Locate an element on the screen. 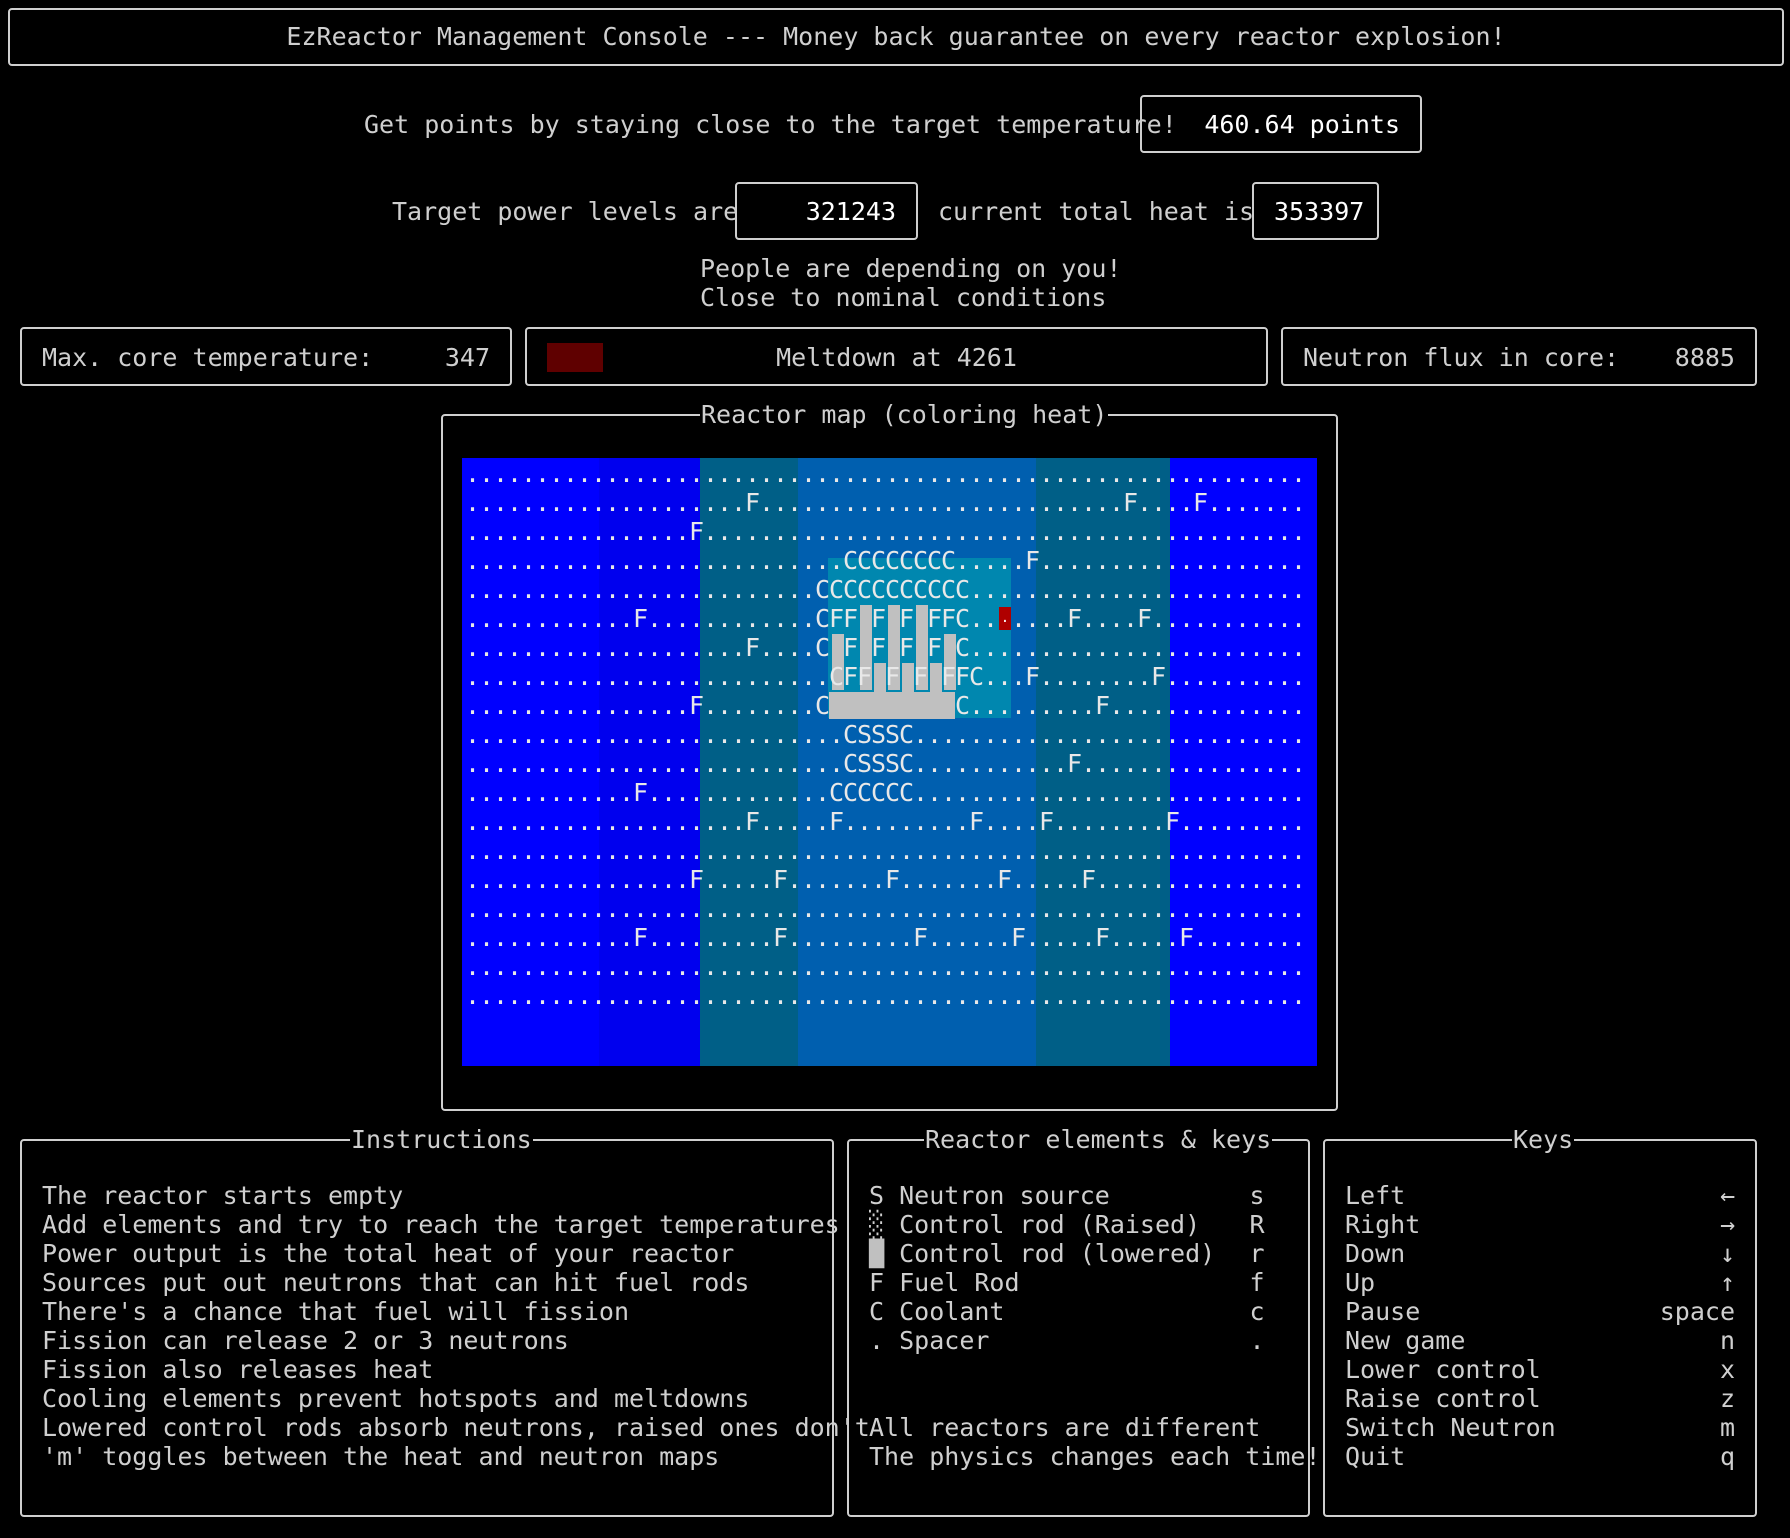  meltdown-gauge: Meltdown at 4261 is located at coordinates (896, 356).